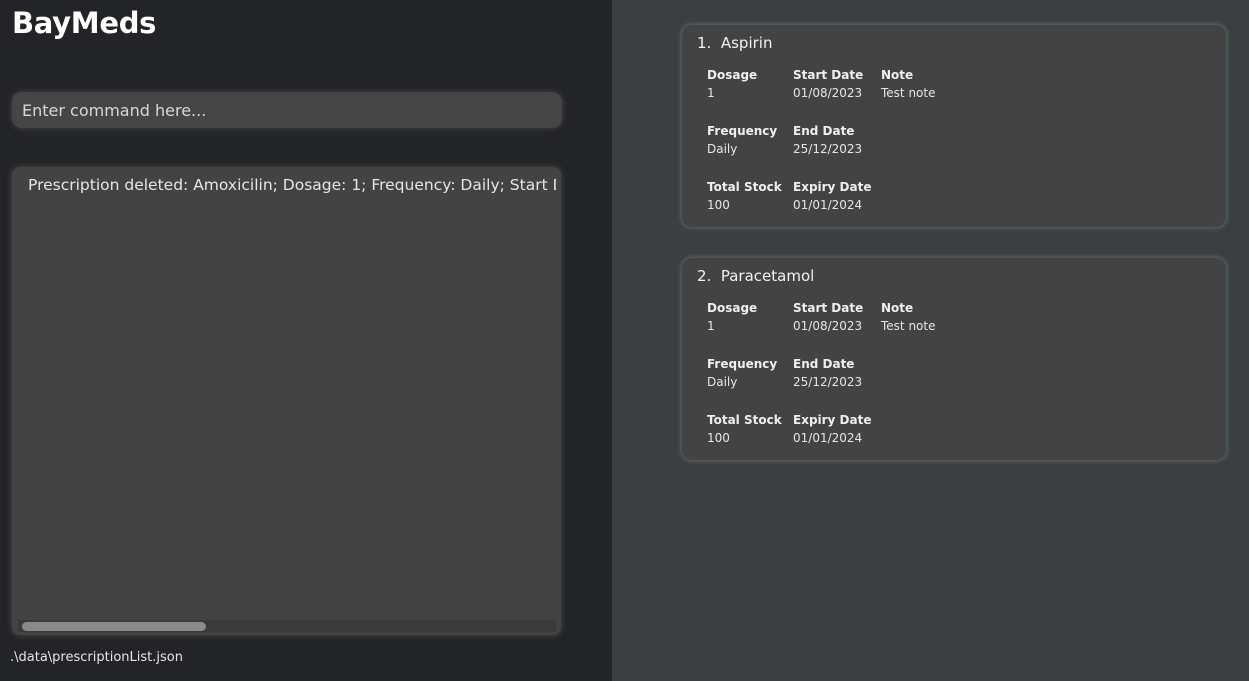 The image size is (1249, 681). Describe the element at coordinates (96, 657) in the screenshot. I see `status-bar-file-path: .\data\prescriptionList.json` at that location.